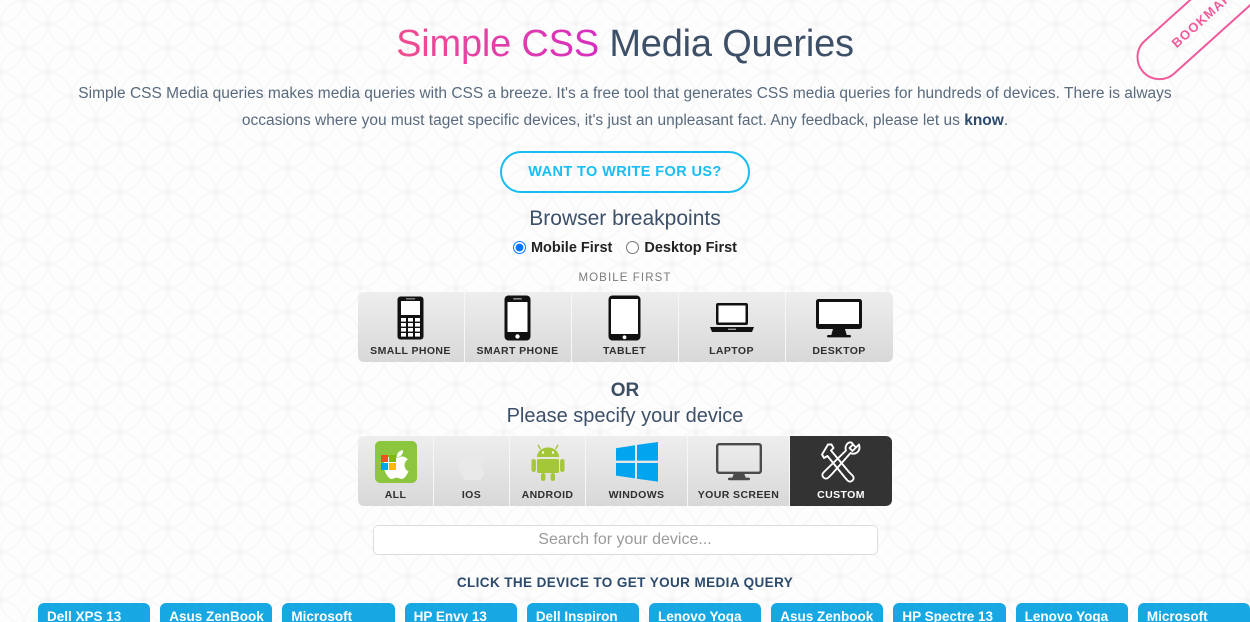 The height and width of the screenshot is (622, 1250). What do you see at coordinates (497, 44) in the screenshot?
I see `page-title-accent: Simple CSS` at bounding box center [497, 44].